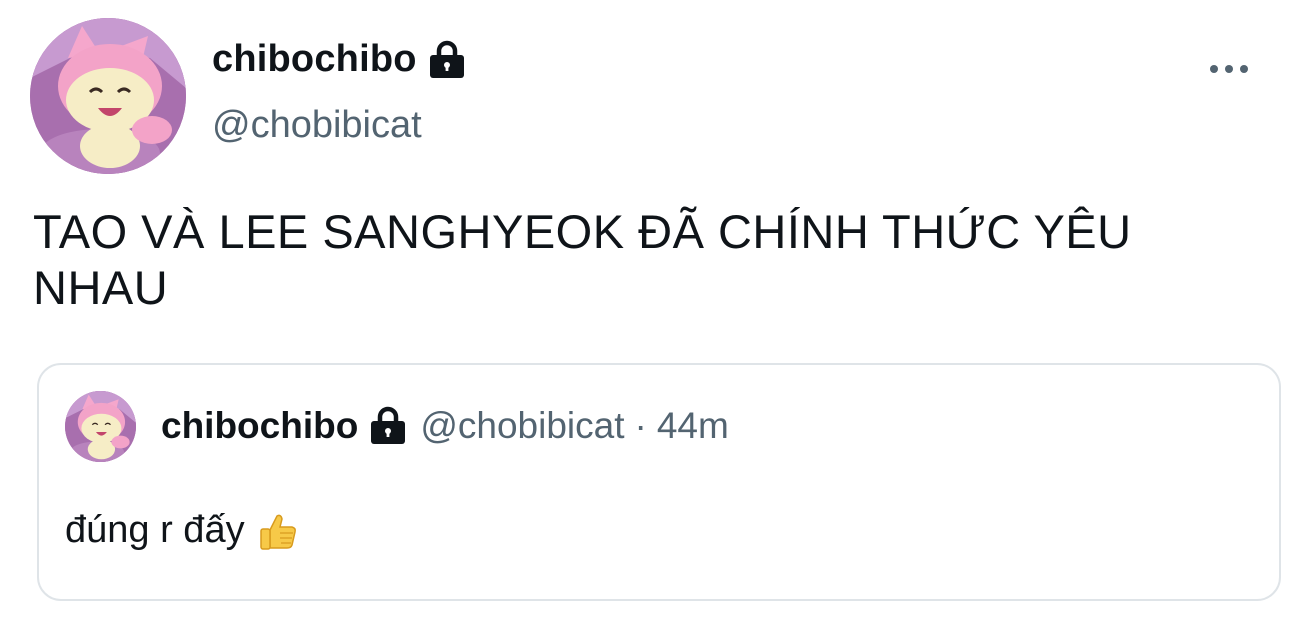  Describe the element at coordinates (314, 59) in the screenshot. I see `author-display-name: chibochibo` at that location.